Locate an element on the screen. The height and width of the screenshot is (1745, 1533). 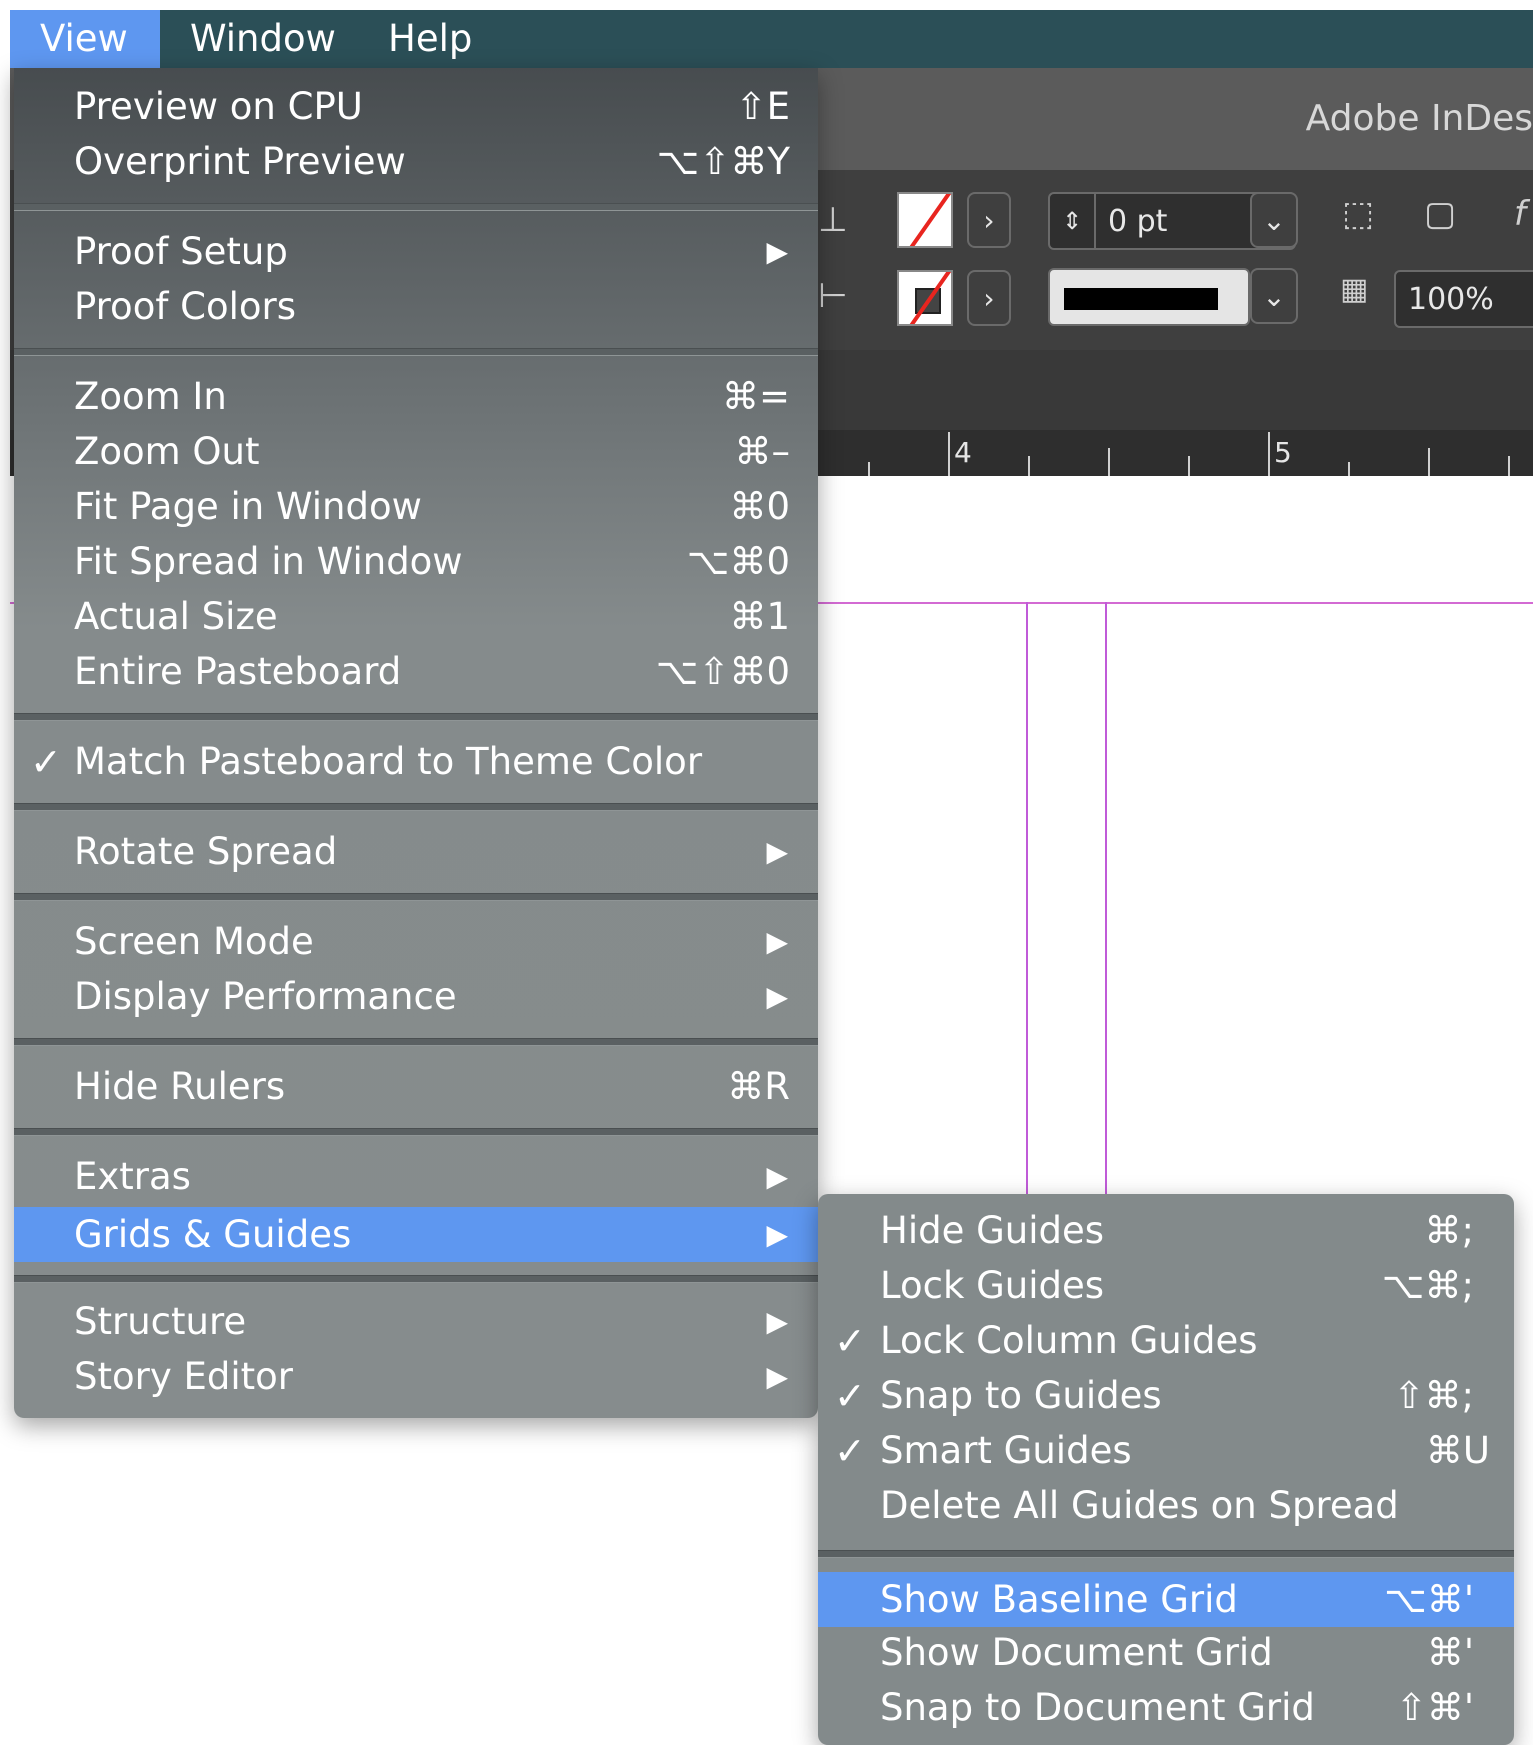
shortcut-label: ⌘= is located at coordinates (755, 396).